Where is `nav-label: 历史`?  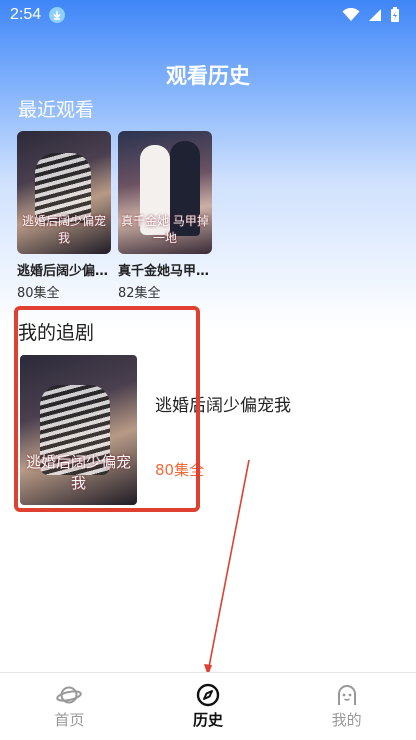 nav-label: 历史 is located at coordinates (207, 720).